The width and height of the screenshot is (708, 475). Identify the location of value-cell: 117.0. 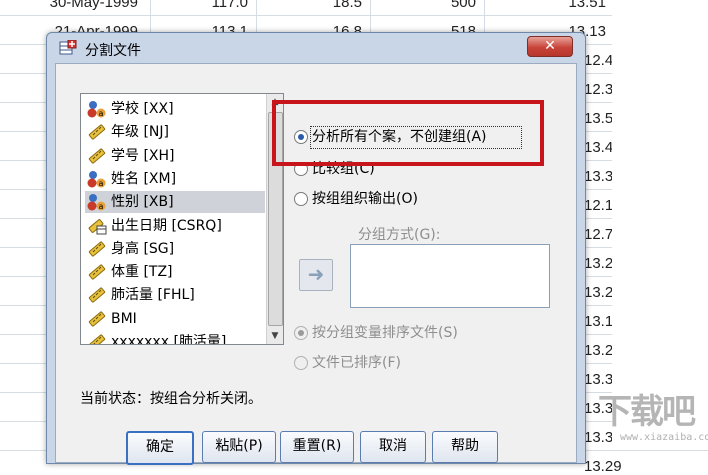
(229, 5).